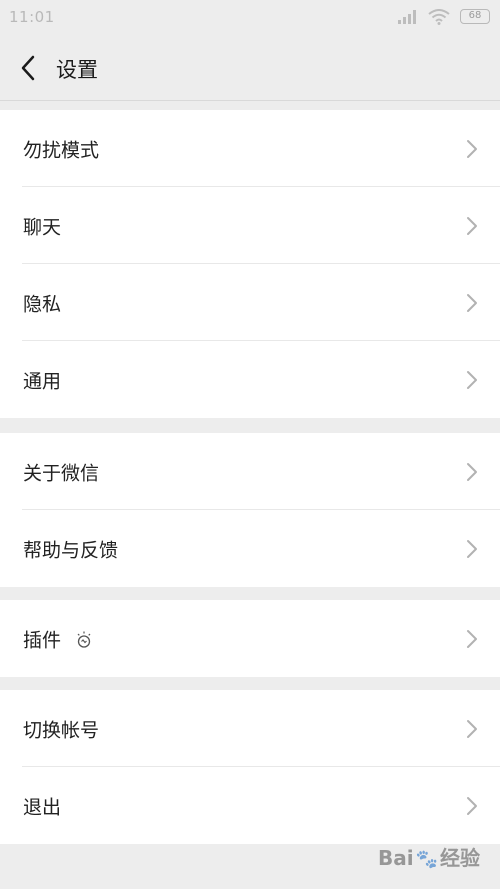 This screenshot has width=500, height=889. Describe the element at coordinates (42, 640) in the screenshot. I see `row-label-text: 插件` at that location.